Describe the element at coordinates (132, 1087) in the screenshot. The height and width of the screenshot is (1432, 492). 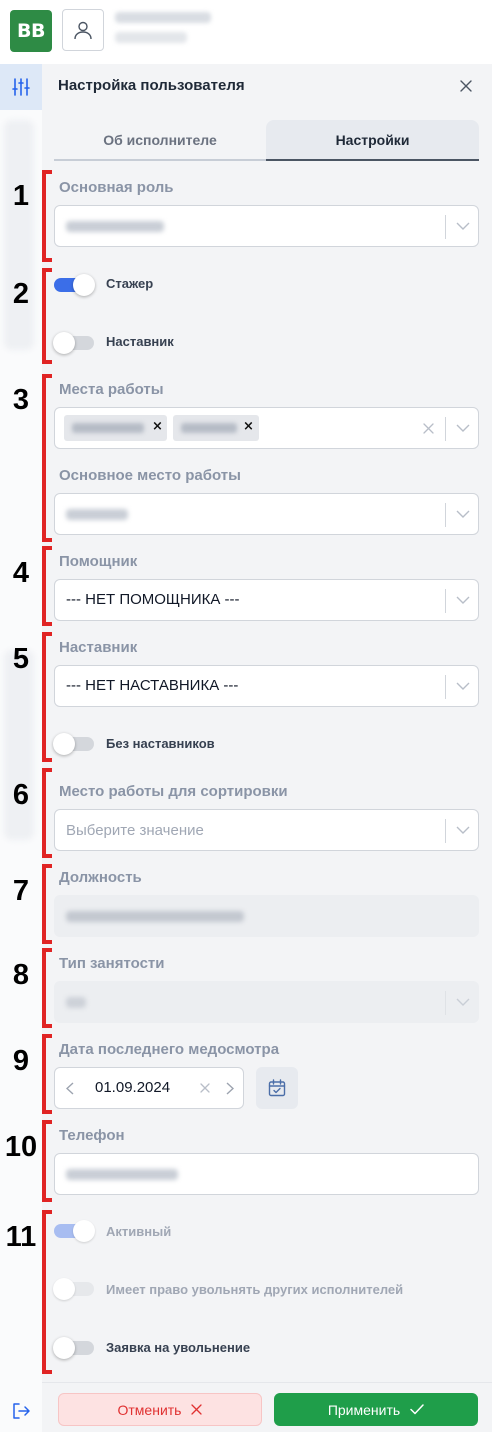
I see `medical-date-value: 01.09.2024` at that location.